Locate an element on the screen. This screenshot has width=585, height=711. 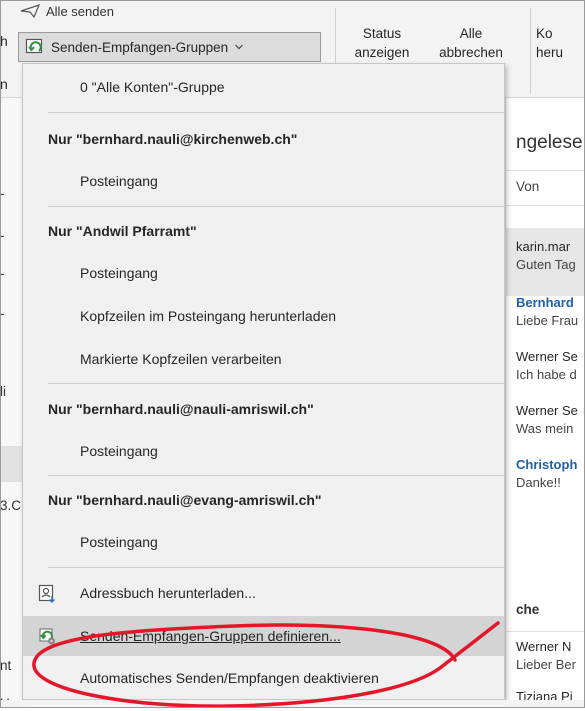
show-status-label-2: anzeigen is located at coordinates (382, 52).